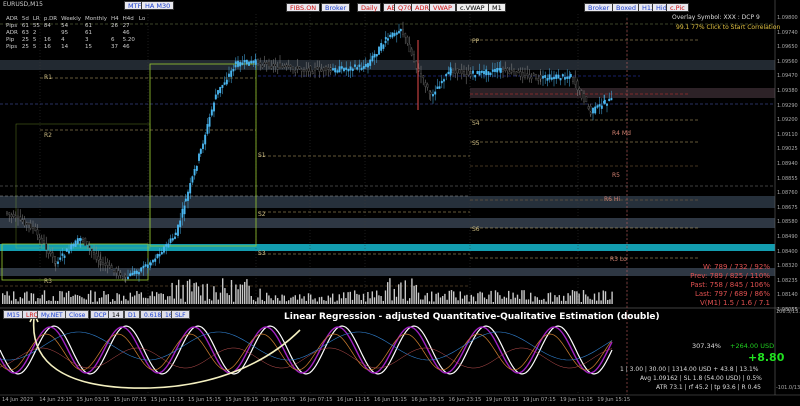 This screenshot has width=800, height=406. I want to click on mynet-button: My.NET, so click(52, 314).